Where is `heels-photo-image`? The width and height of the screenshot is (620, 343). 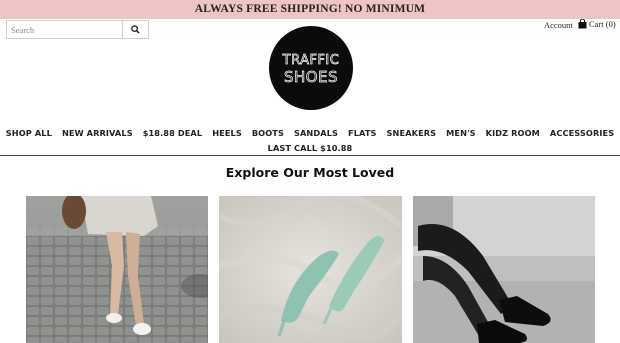 heels-photo-image is located at coordinates (310, 269).